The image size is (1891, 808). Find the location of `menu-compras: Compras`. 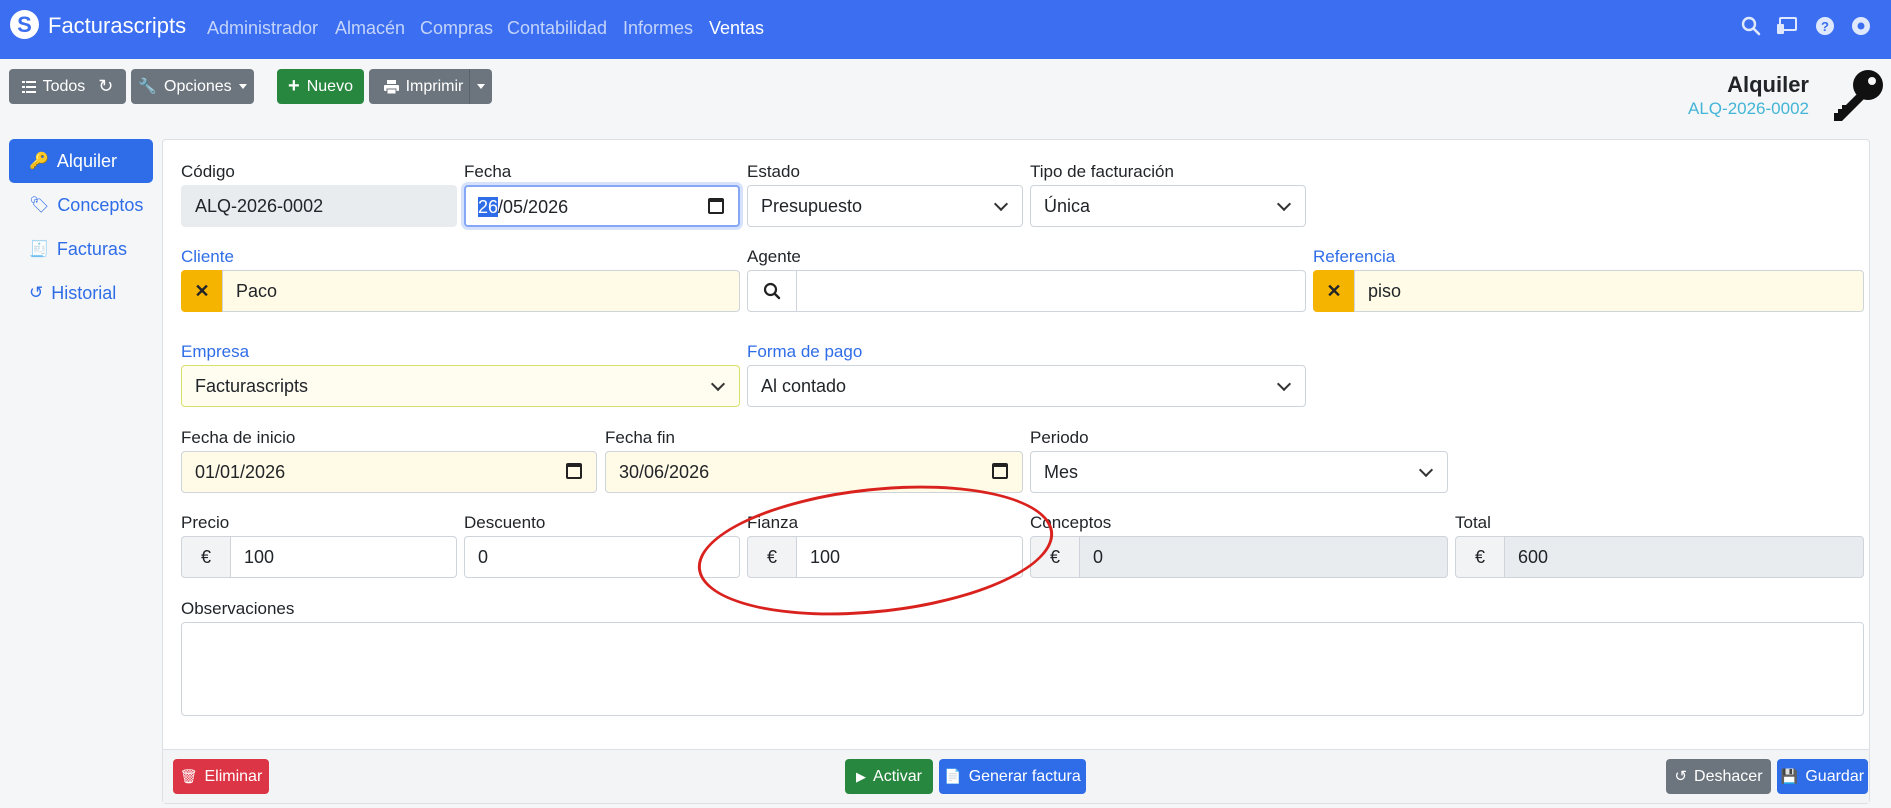

menu-compras: Compras is located at coordinates (456, 28).